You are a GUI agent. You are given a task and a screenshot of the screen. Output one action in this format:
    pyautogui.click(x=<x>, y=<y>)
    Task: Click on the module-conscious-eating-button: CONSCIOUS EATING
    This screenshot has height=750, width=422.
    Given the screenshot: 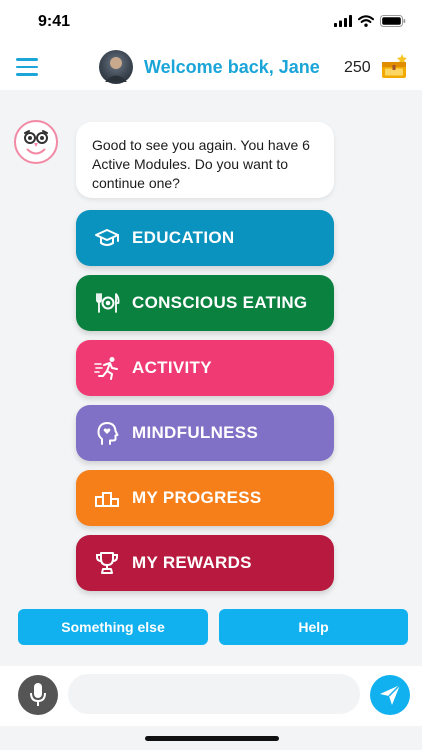 What is the action you would take?
    pyautogui.click(x=205, y=303)
    